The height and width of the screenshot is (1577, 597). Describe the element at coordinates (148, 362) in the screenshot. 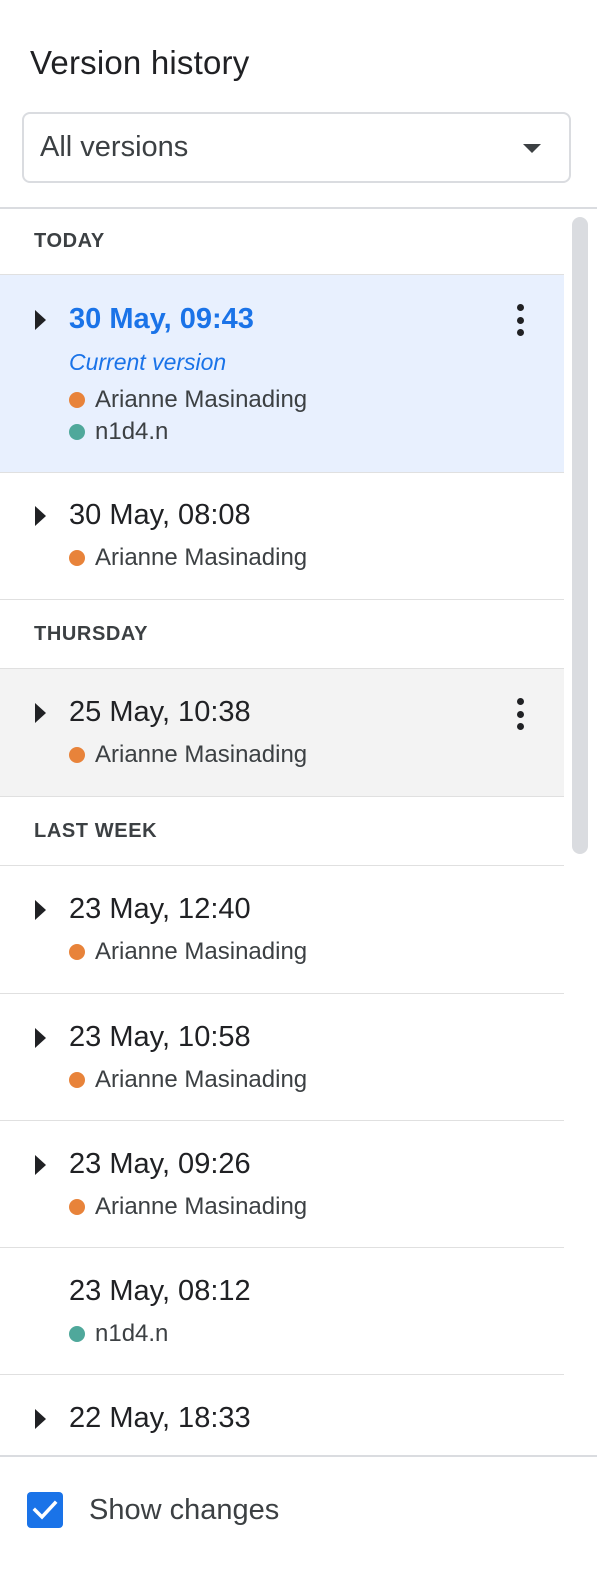

I see `current-version-label: Current version` at that location.